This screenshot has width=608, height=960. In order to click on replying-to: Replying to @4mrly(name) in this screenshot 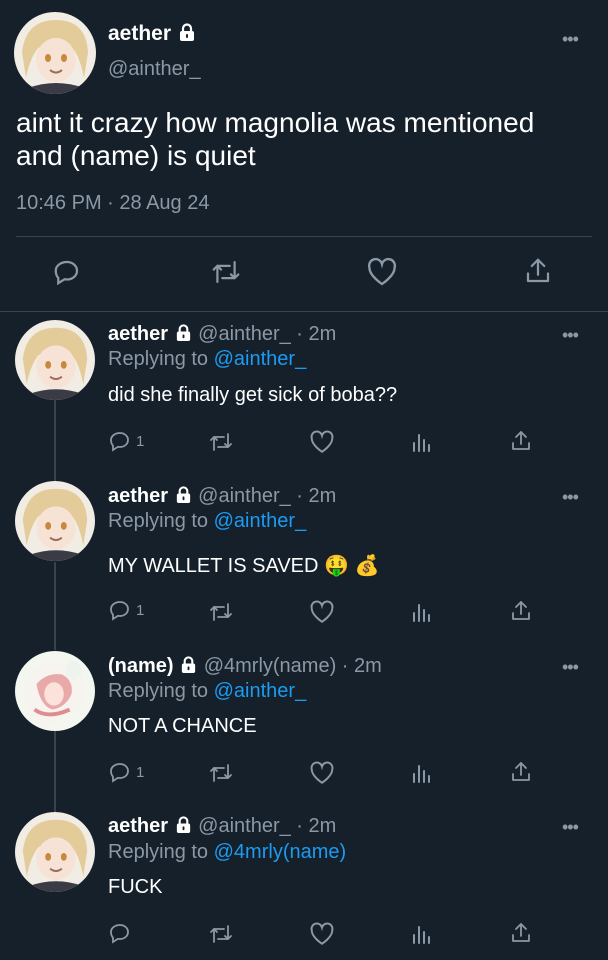, I will do `click(227, 852)`.